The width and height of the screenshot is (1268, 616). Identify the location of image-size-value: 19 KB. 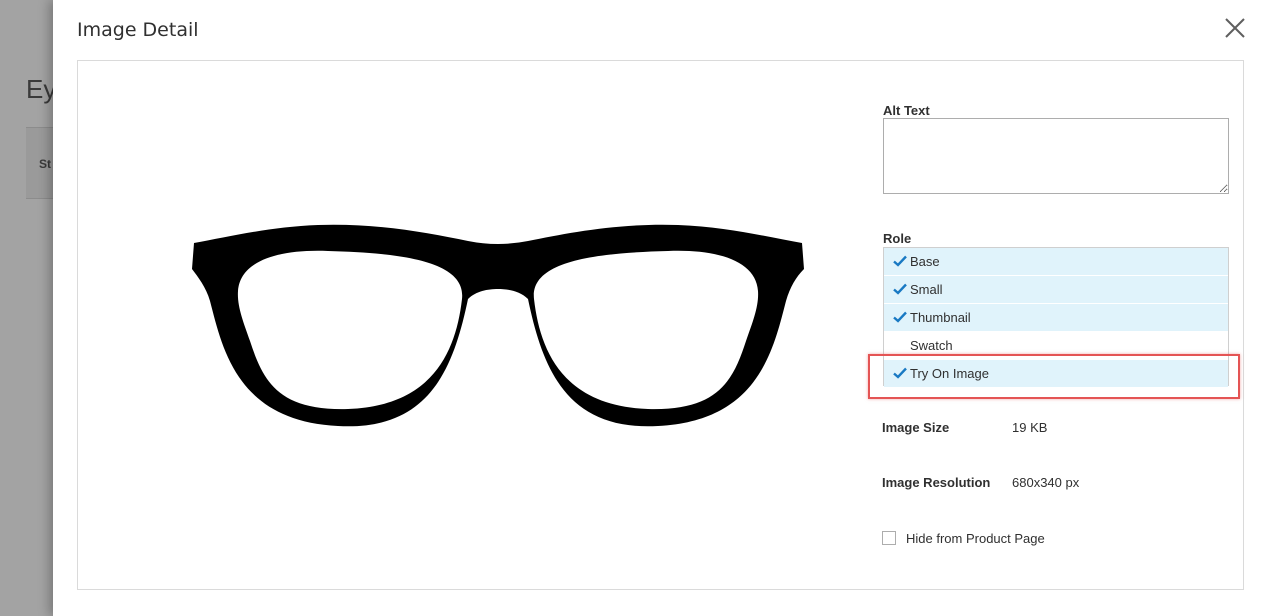
(1030, 427).